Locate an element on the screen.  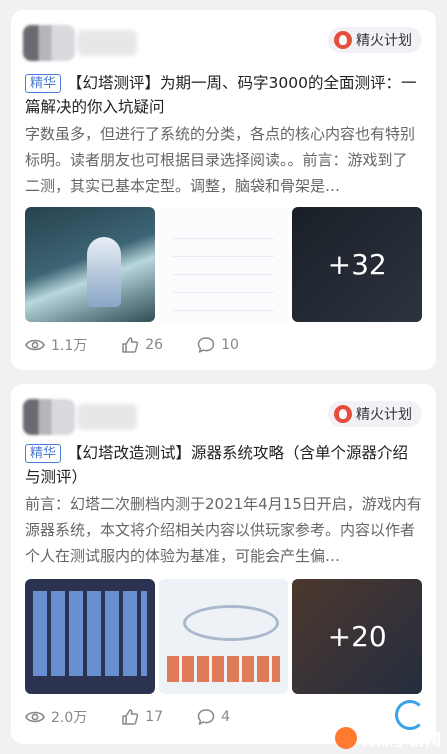
watermark: 奇点手游网 is located at coordinates (387, 738).